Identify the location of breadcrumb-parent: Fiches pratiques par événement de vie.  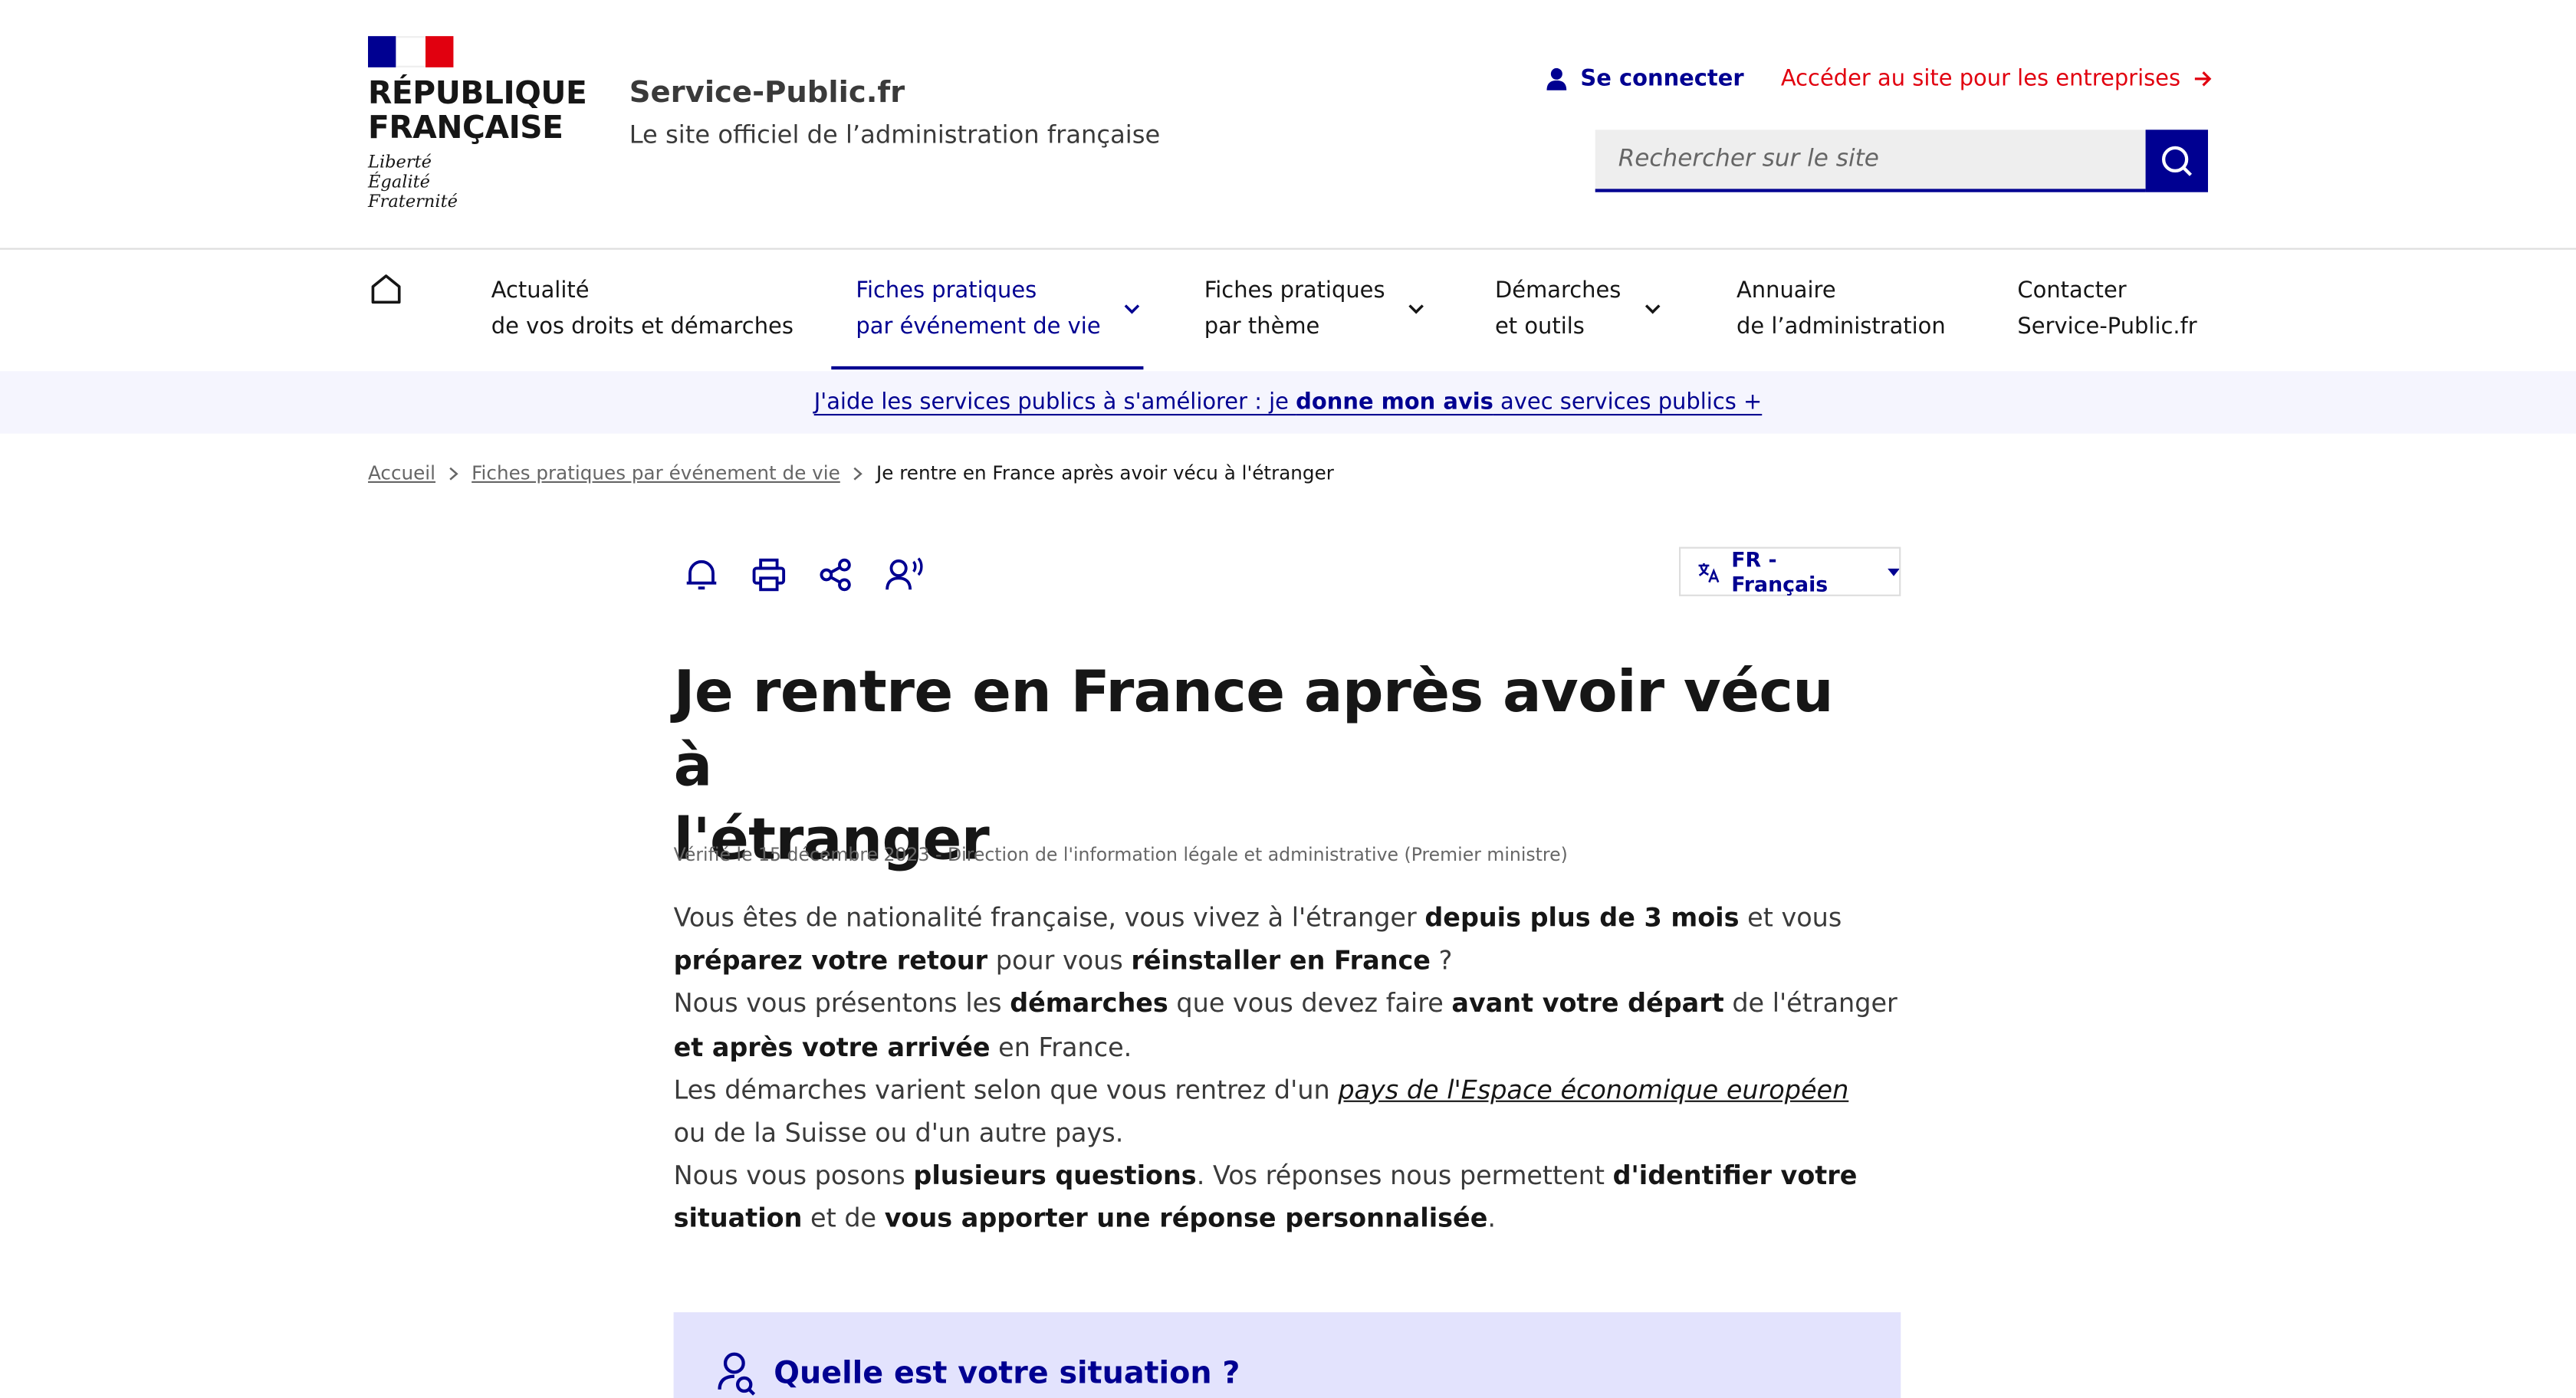
(656, 472).